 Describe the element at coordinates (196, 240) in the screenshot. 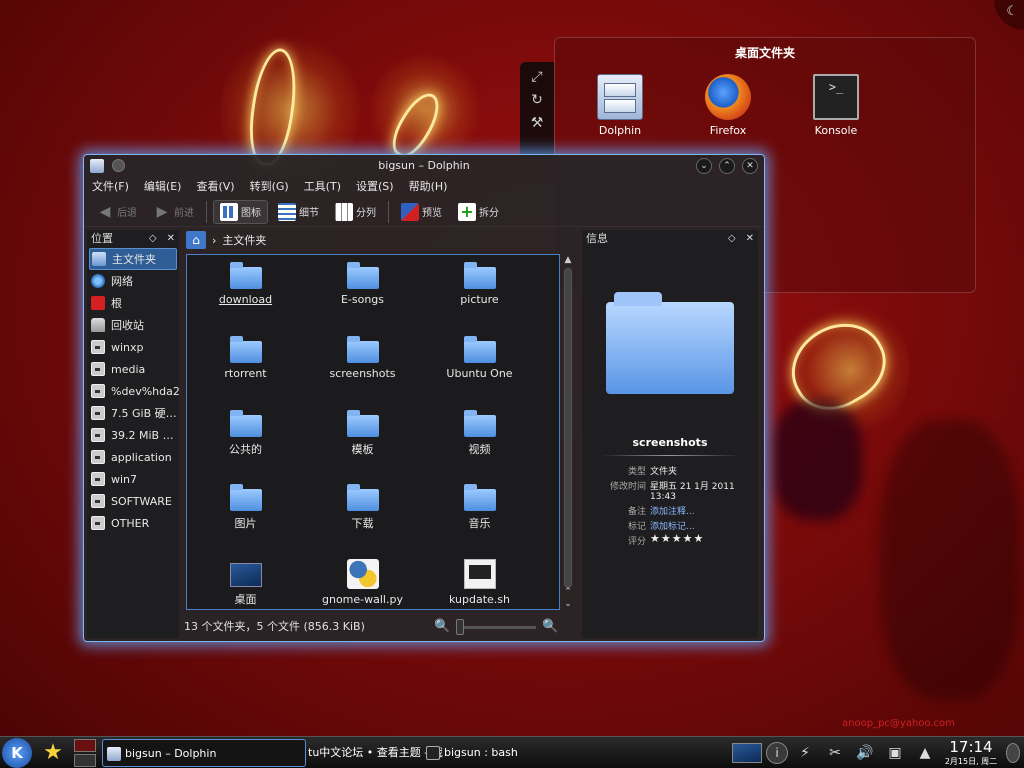

I see `home-icon: ⌂` at that location.